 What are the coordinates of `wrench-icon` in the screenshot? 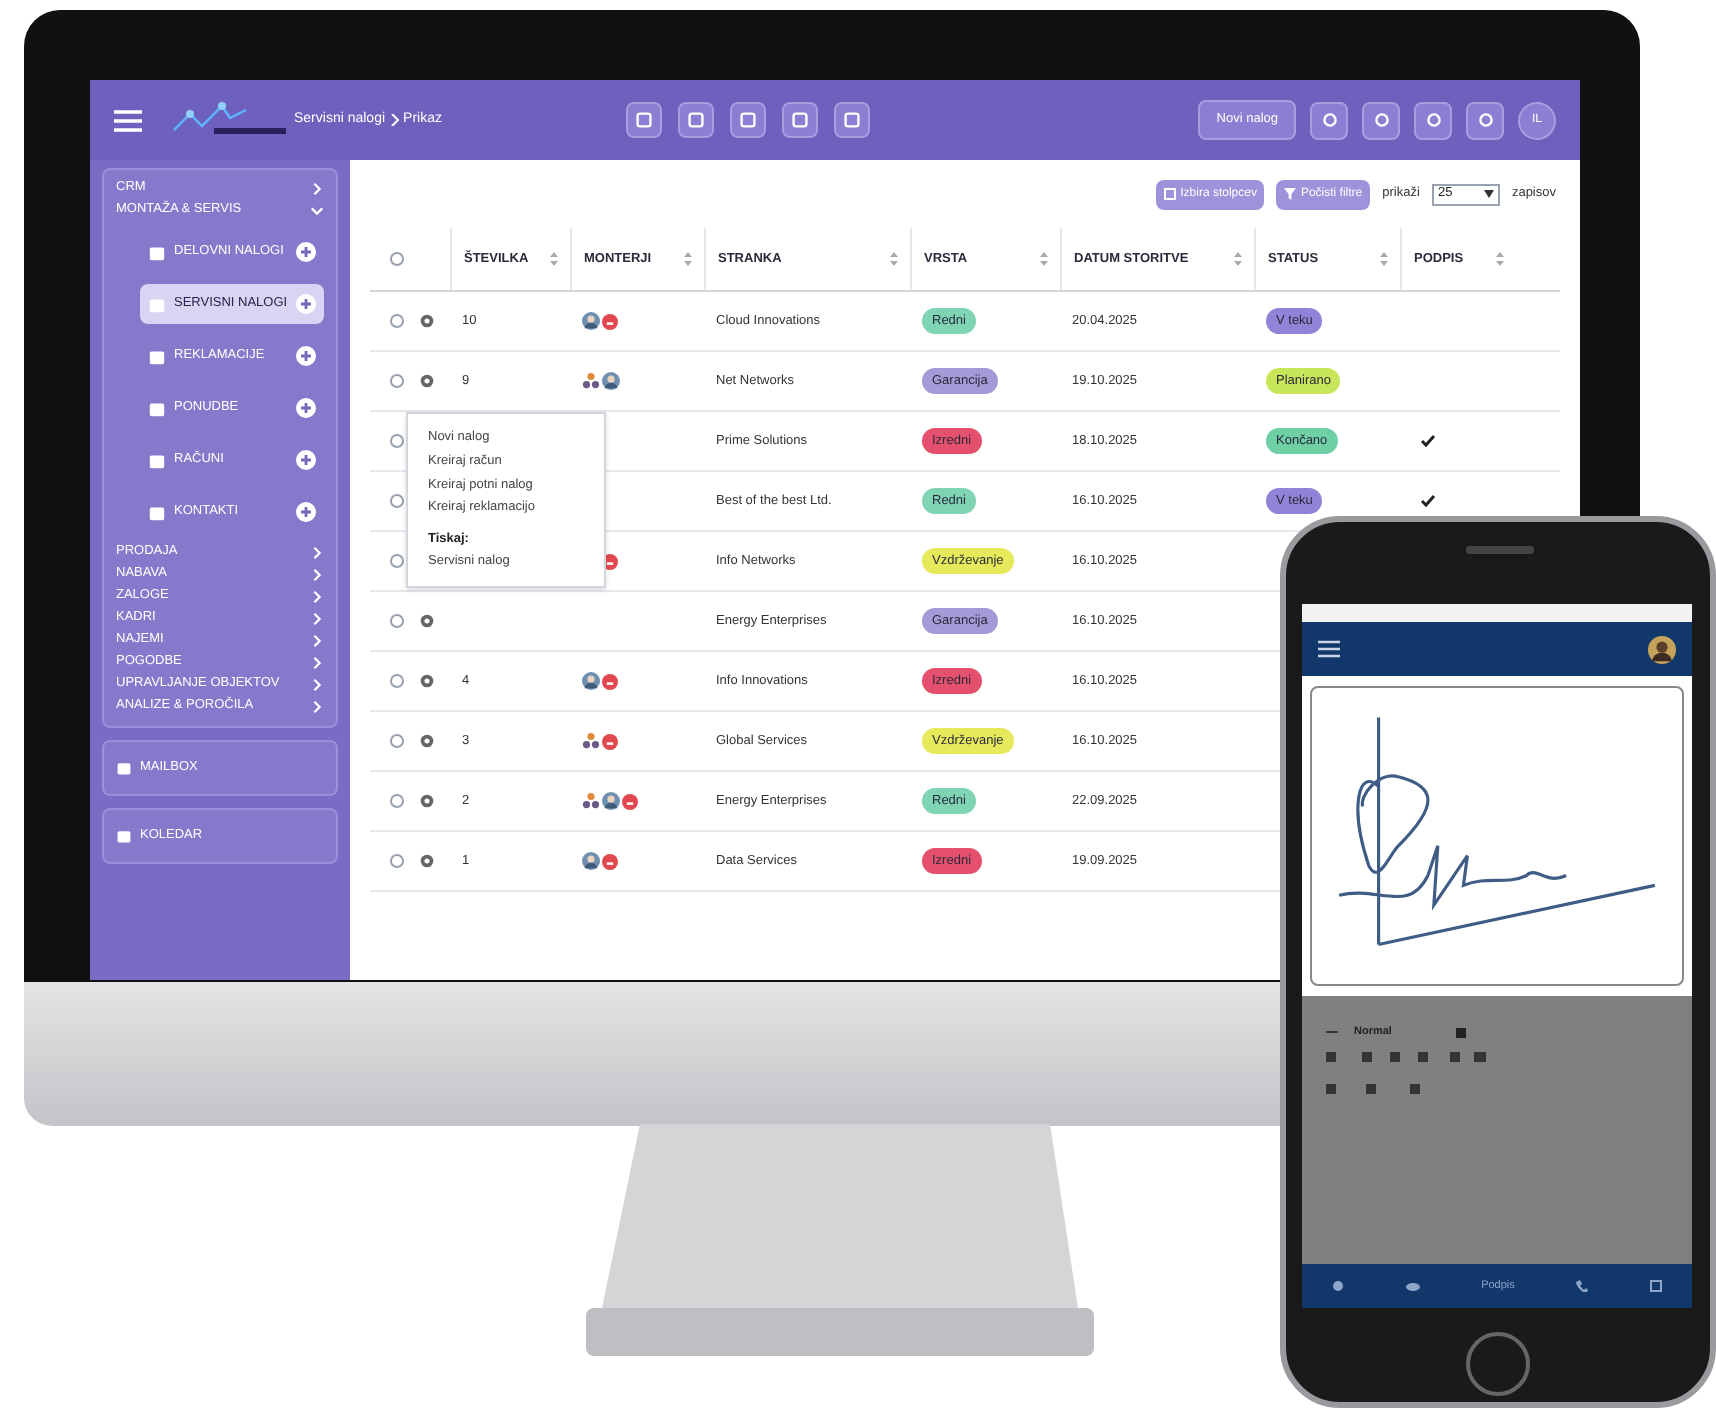 It's located at (157, 304).